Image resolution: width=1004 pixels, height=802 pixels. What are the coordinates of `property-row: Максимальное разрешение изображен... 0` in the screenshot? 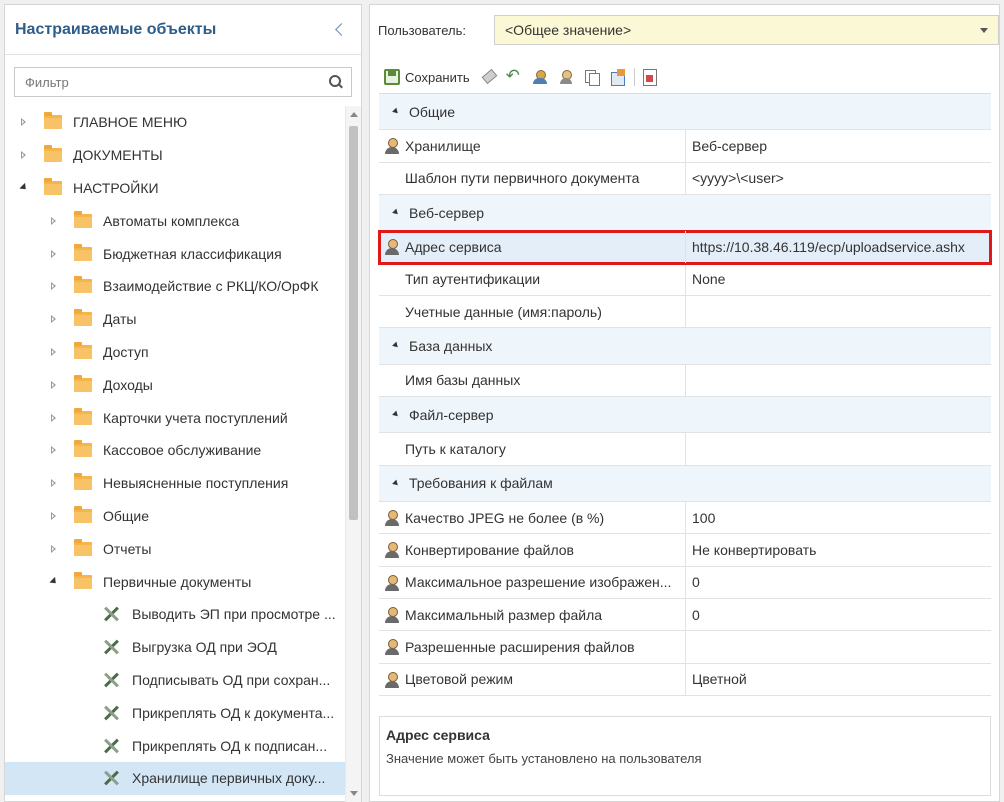 It's located at (685, 582).